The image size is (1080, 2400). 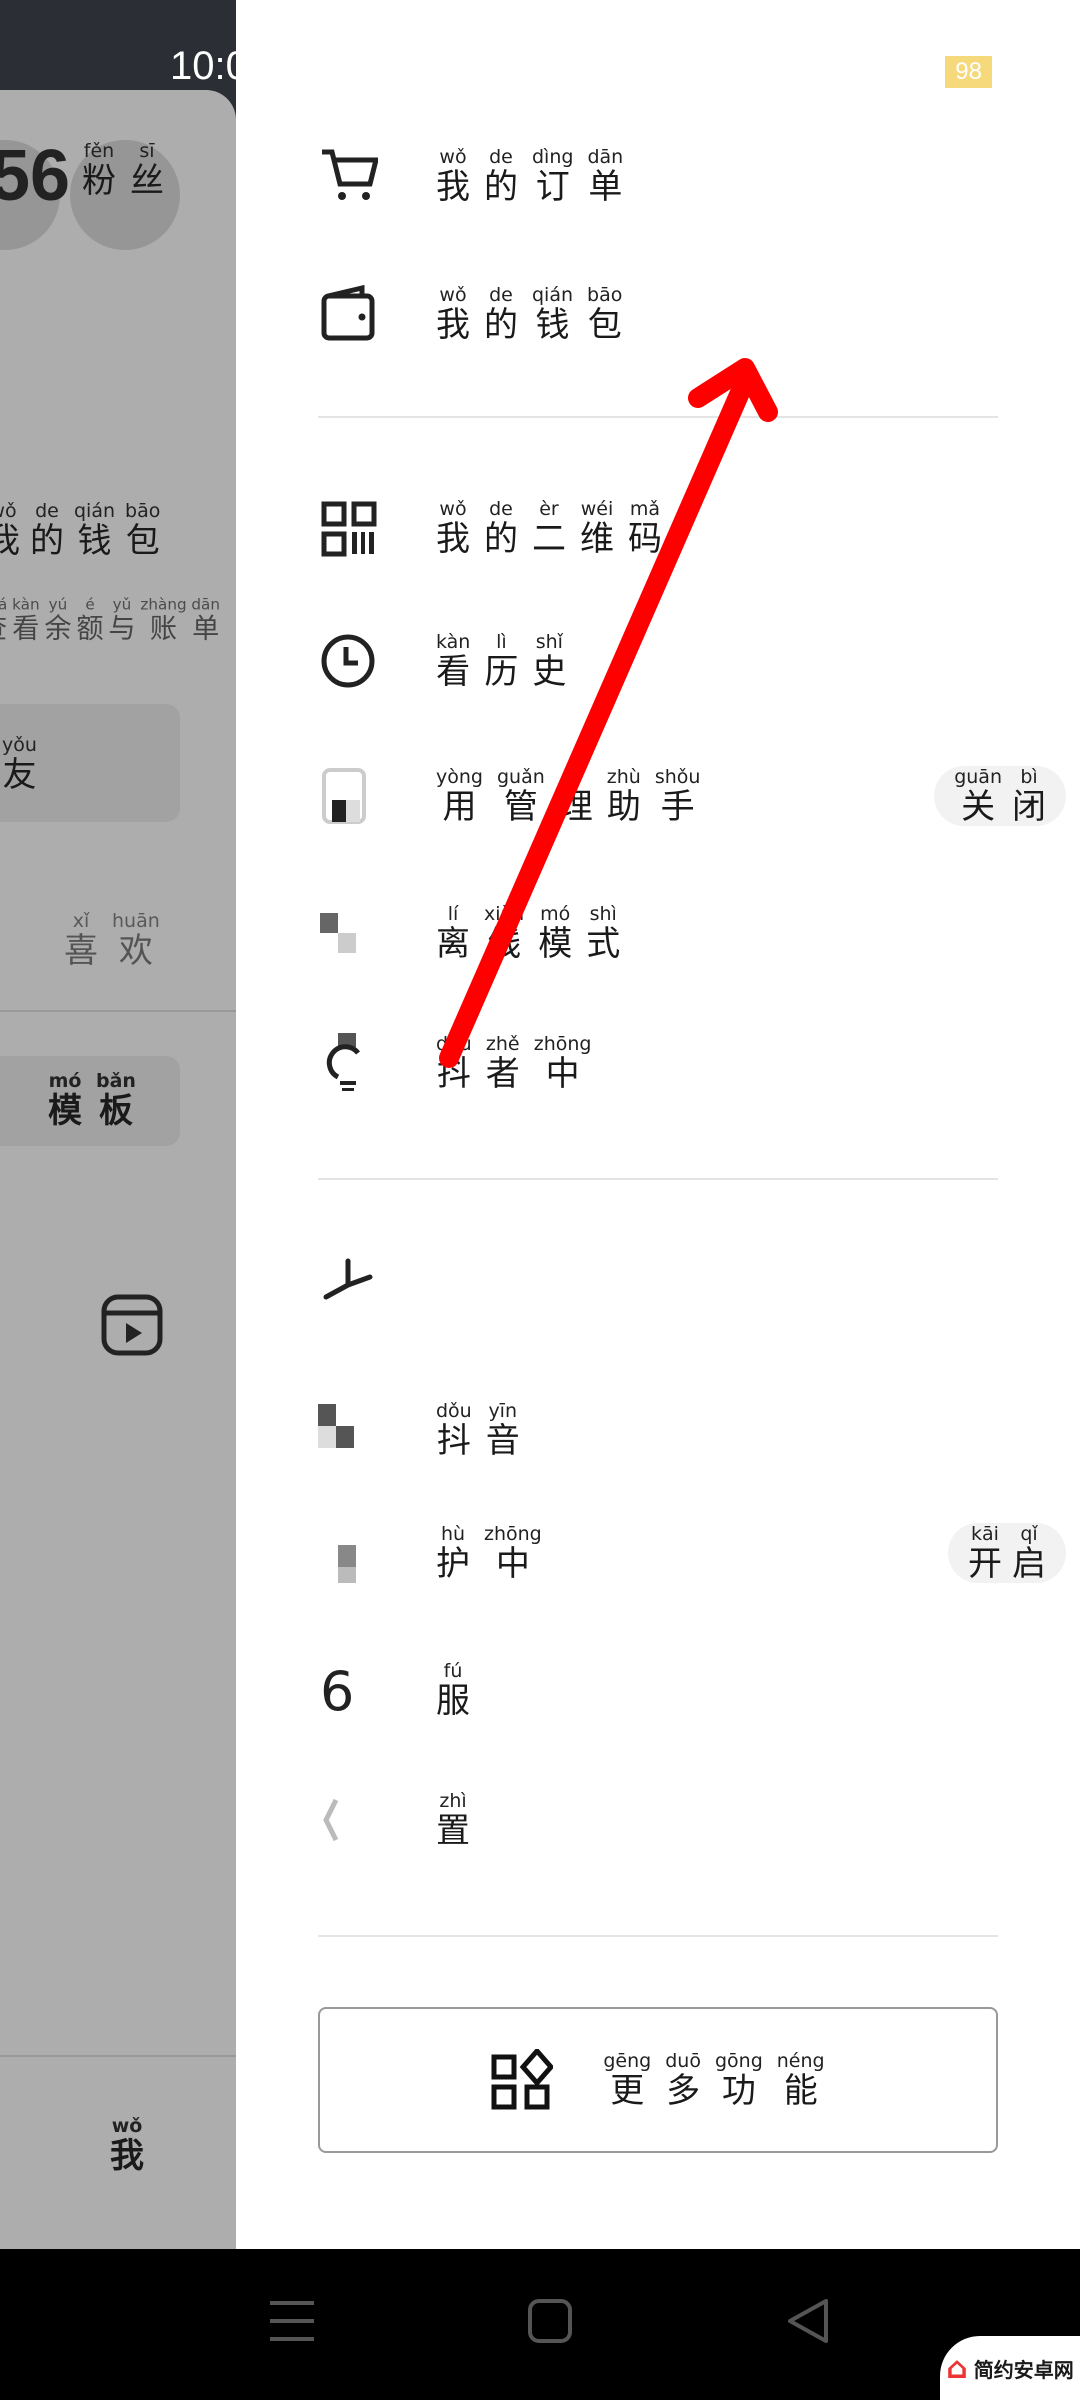 I want to click on likes-tab: 喜 xǐ 欢 huān, so click(x=112, y=940).